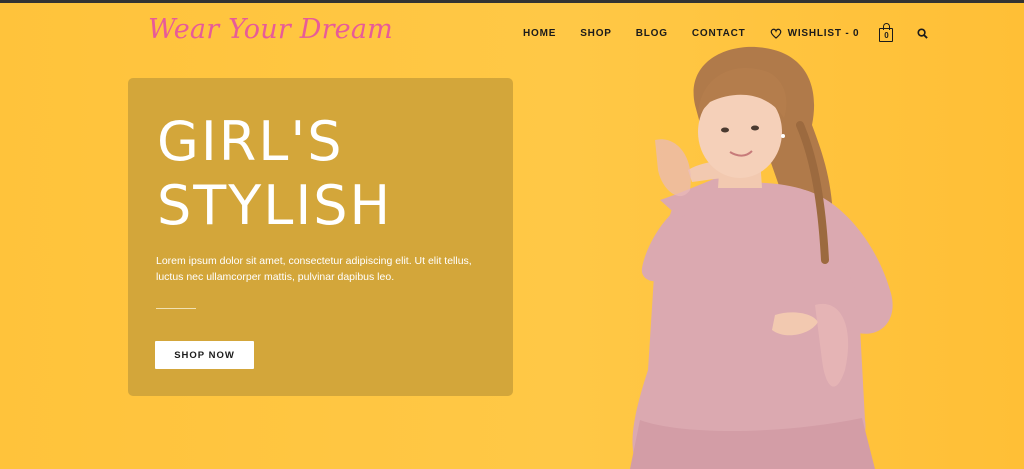  I want to click on nav-item-blog: BLOG, so click(652, 33).